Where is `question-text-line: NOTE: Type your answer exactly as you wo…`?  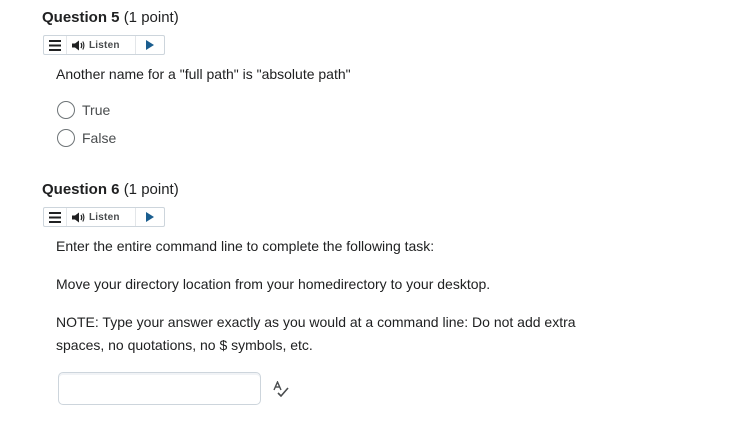 question-text-line: NOTE: Type your answer exactly as you wo… is located at coordinates (316, 322).